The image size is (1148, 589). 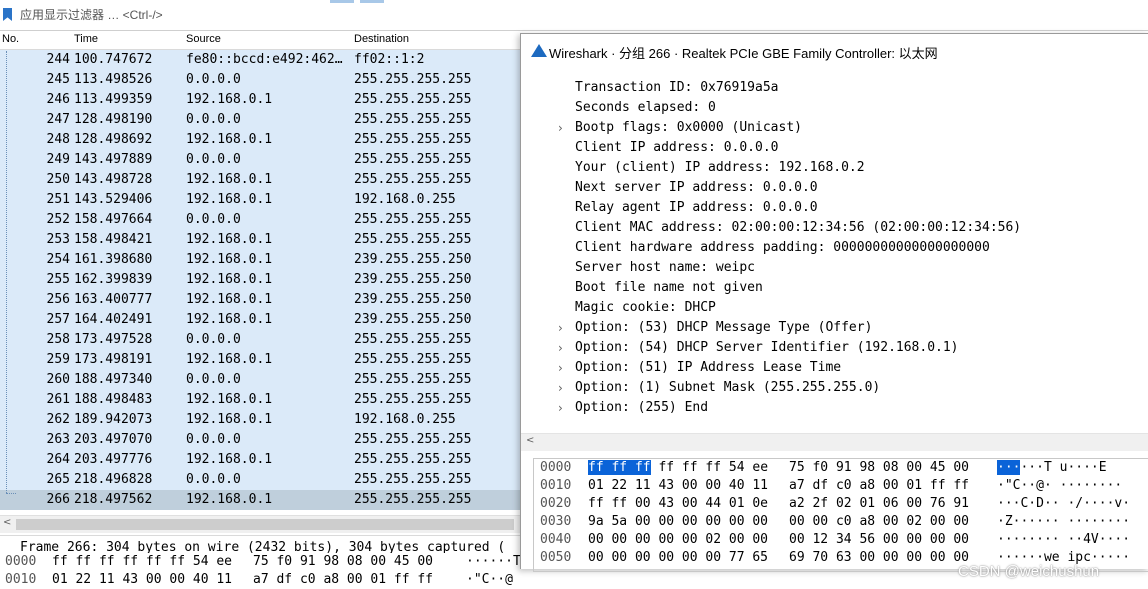 What do you see at coordinates (834, 88) in the screenshot?
I see `detail-tree-item: Transaction ID: 0x76919a5a` at bounding box center [834, 88].